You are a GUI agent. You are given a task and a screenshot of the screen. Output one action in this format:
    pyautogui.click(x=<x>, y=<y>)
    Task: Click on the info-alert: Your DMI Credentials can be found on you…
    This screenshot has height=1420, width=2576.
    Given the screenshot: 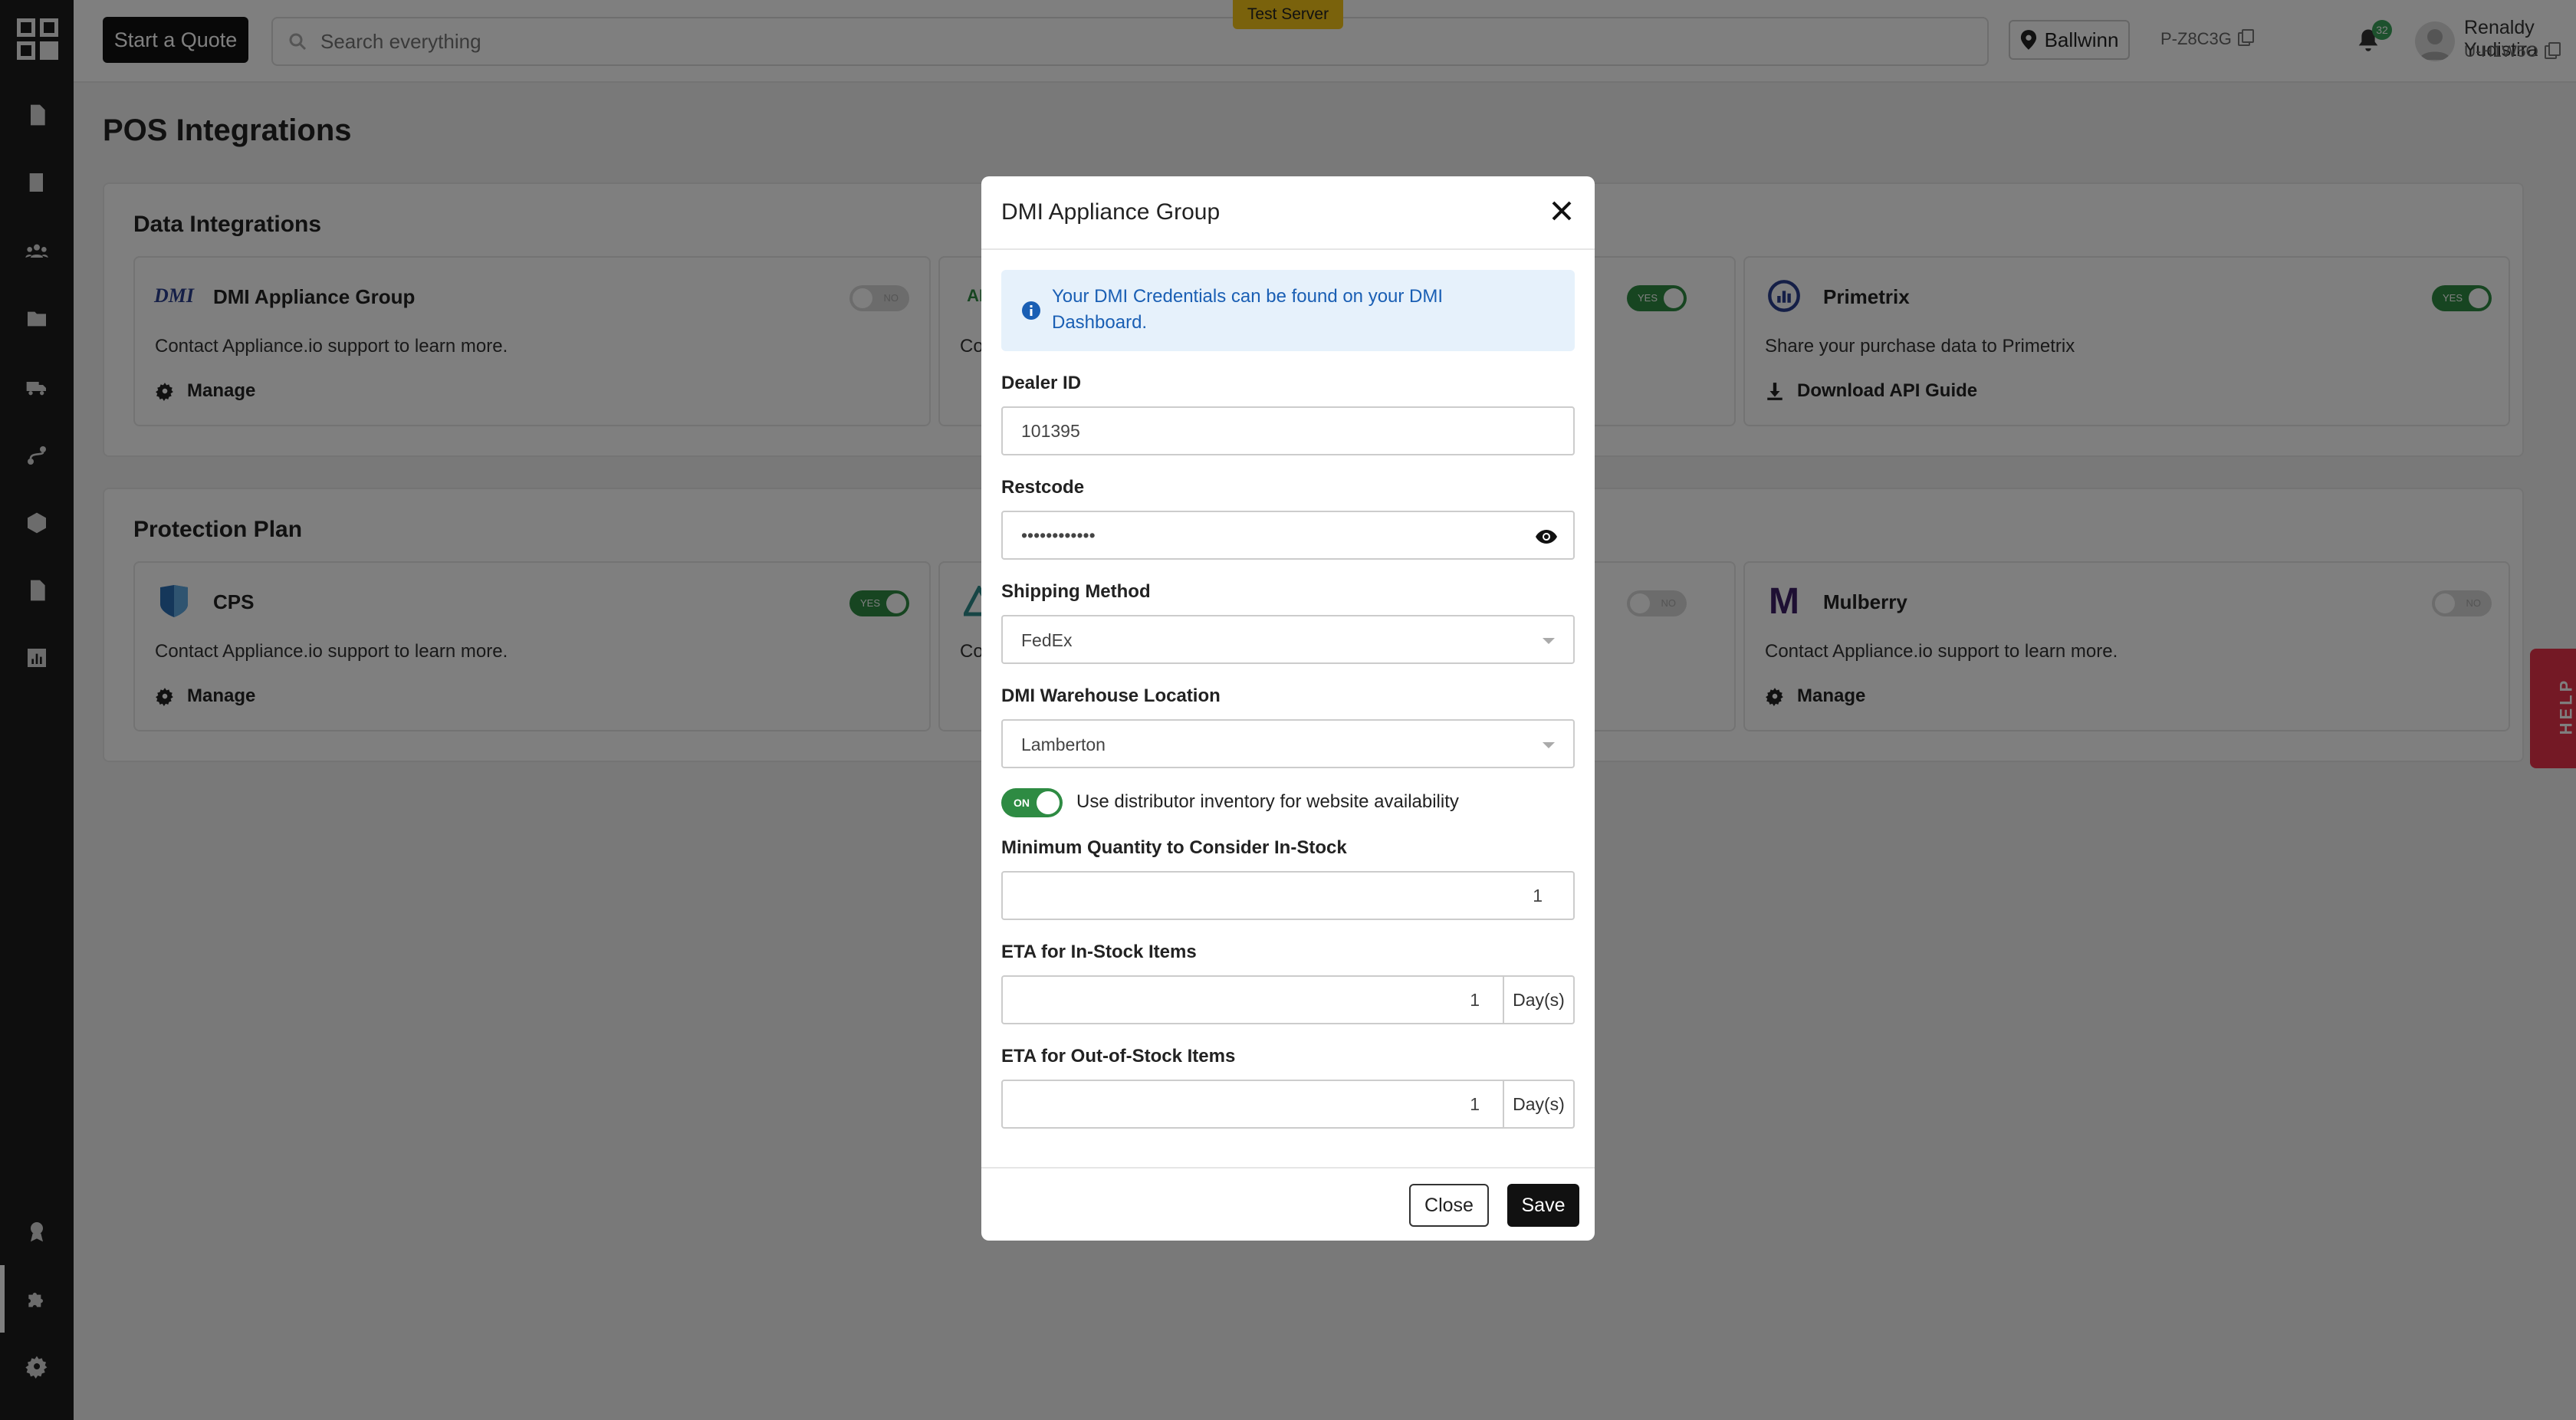 What is the action you would take?
    pyautogui.click(x=1288, y=310)
    